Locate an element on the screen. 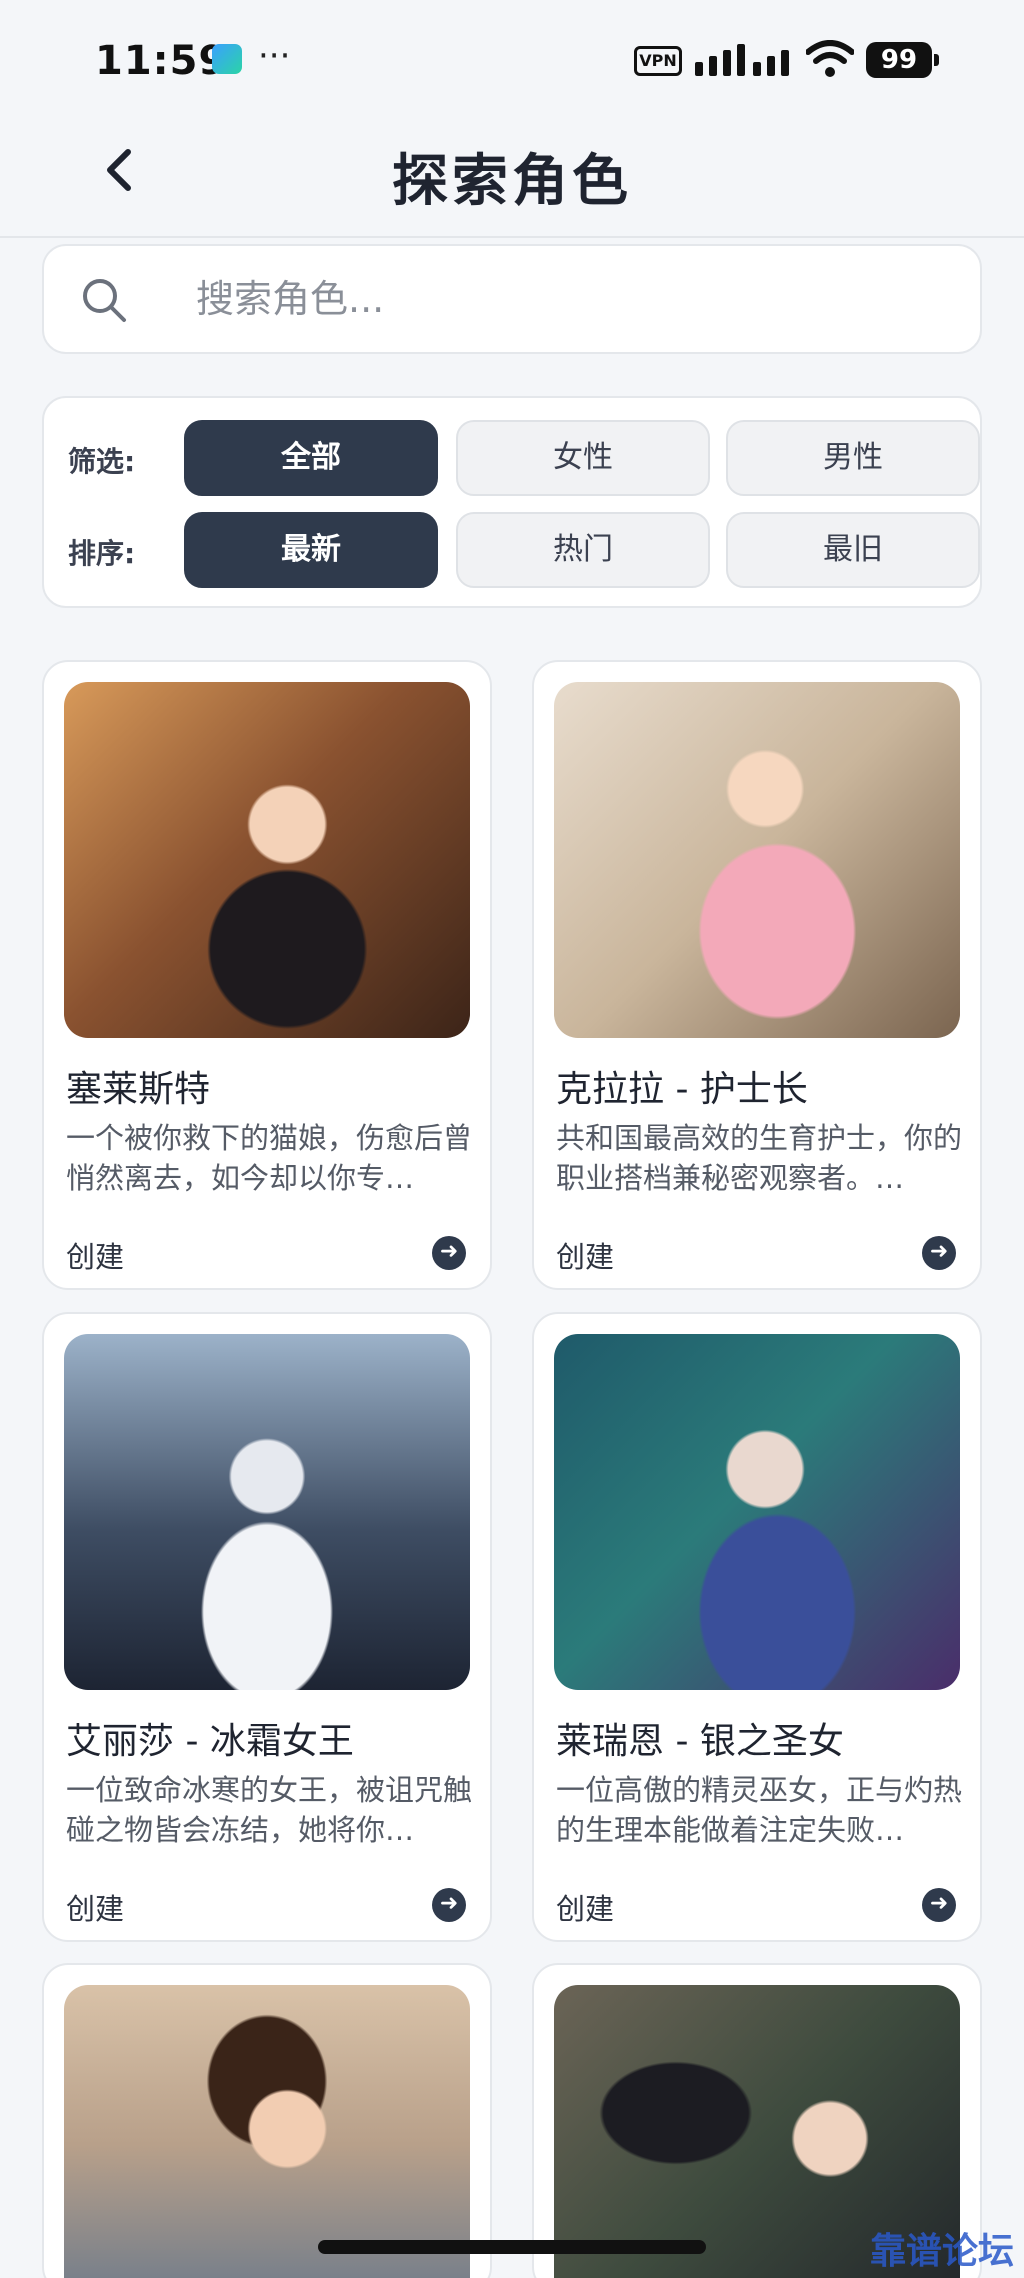 This screenshot has width=1024, height=2278. character-name: 莱瑞恩 - 银之圣女 is located at coordinates (700, 1741).